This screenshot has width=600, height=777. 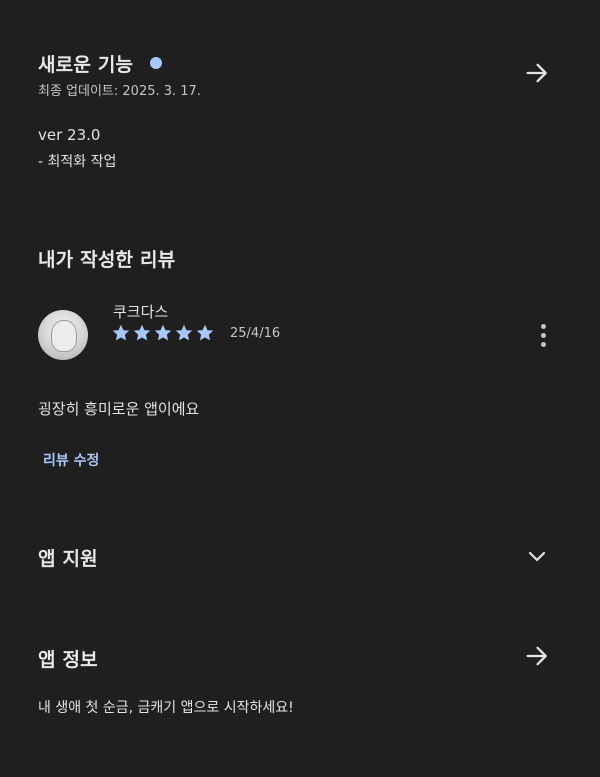 What do you see at coordinates (71, 460) in the screenshot?
I see `edit-review-button: 리뷰 수정` at bounding box center [71, 460].